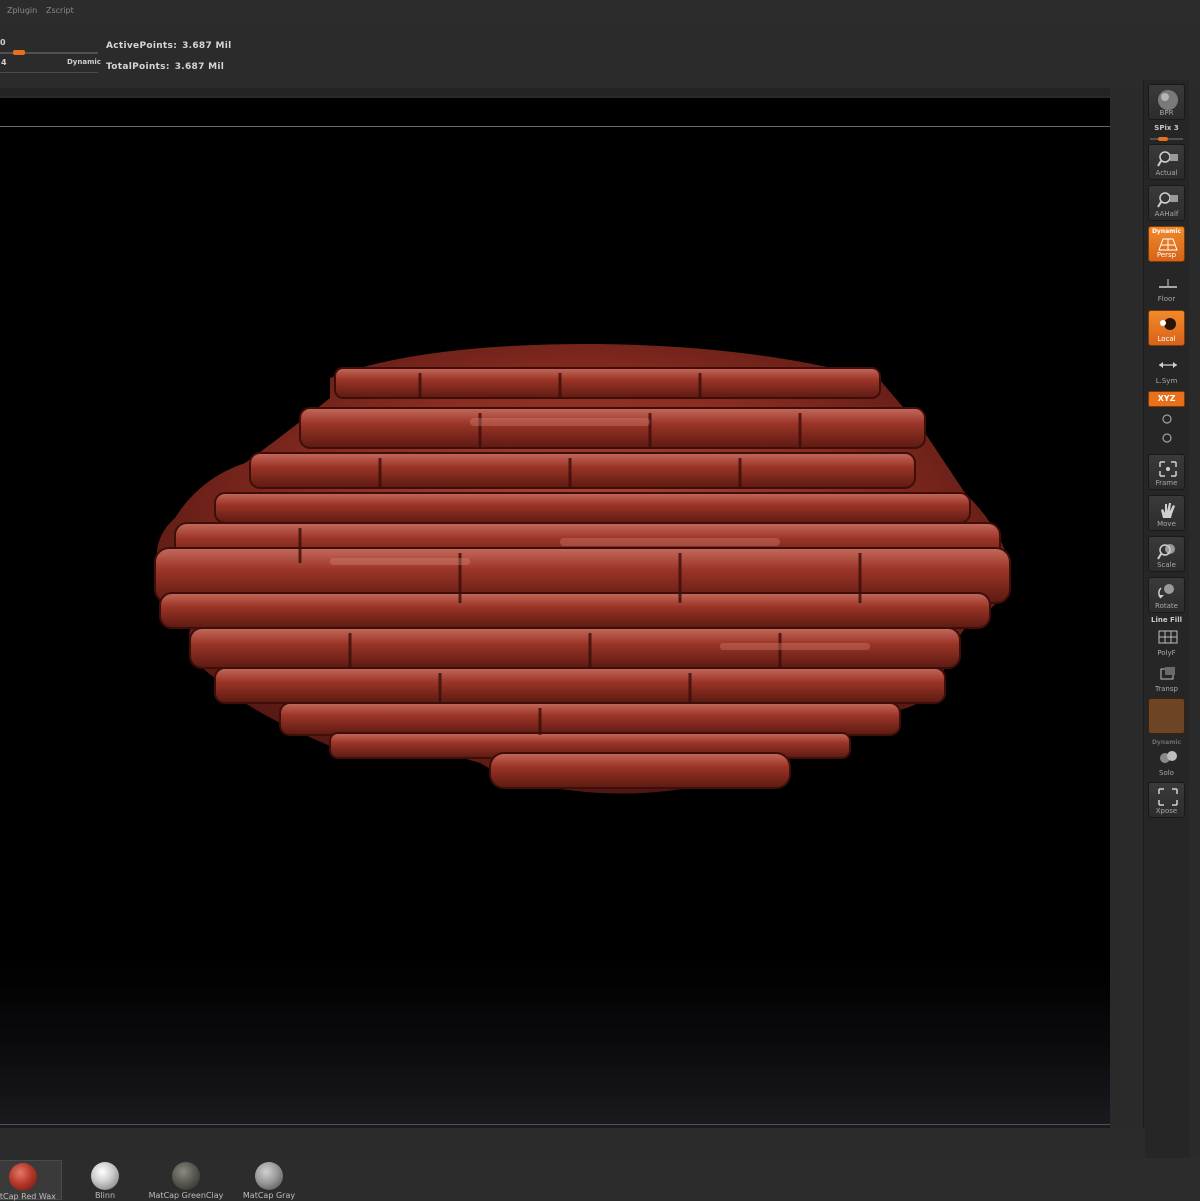  What do you see at coordinates (1168, 469) in the screenshot?
I see `frame-icon` at bounding box center [1168, 469].